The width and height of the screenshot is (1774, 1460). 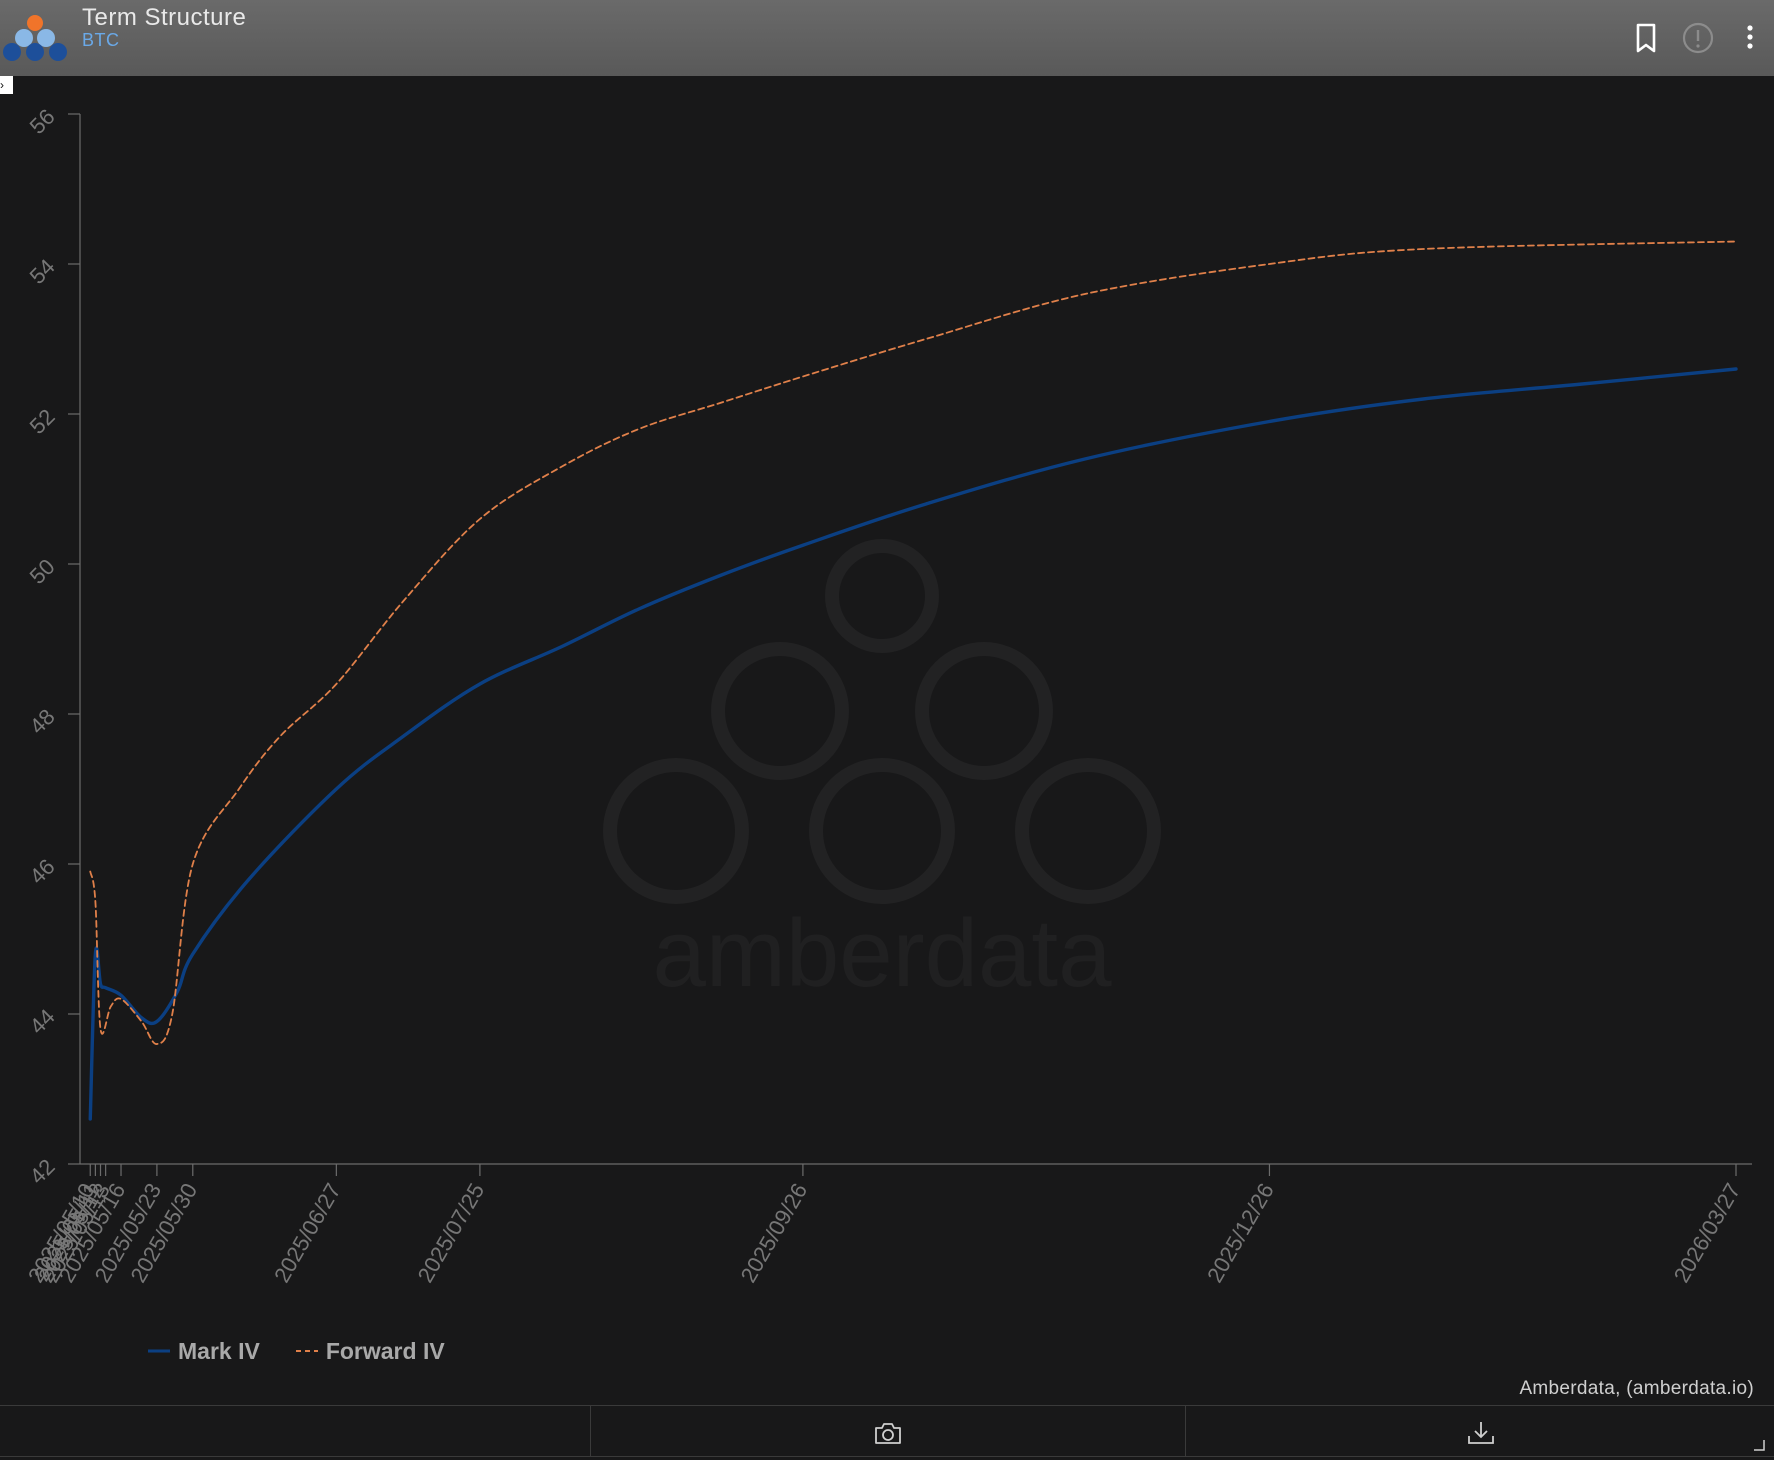 What do you see at coordinates (774, 1233) in the screenshot?
I see `x-tick-label: 2025/09/26` at bounding box center [774, 1233].